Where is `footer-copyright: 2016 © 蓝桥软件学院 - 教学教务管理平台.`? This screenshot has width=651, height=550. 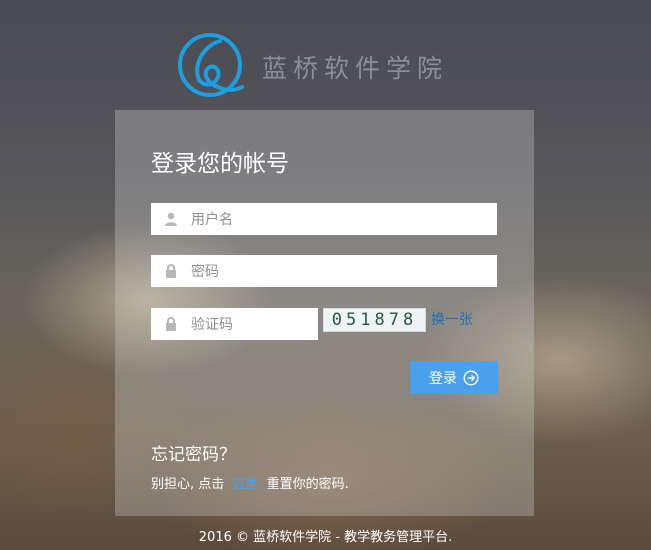
footer-copyright: 2016 © 蓝桥软件学院 - 教学教务管理平台. is located at coordinates (325, 537).